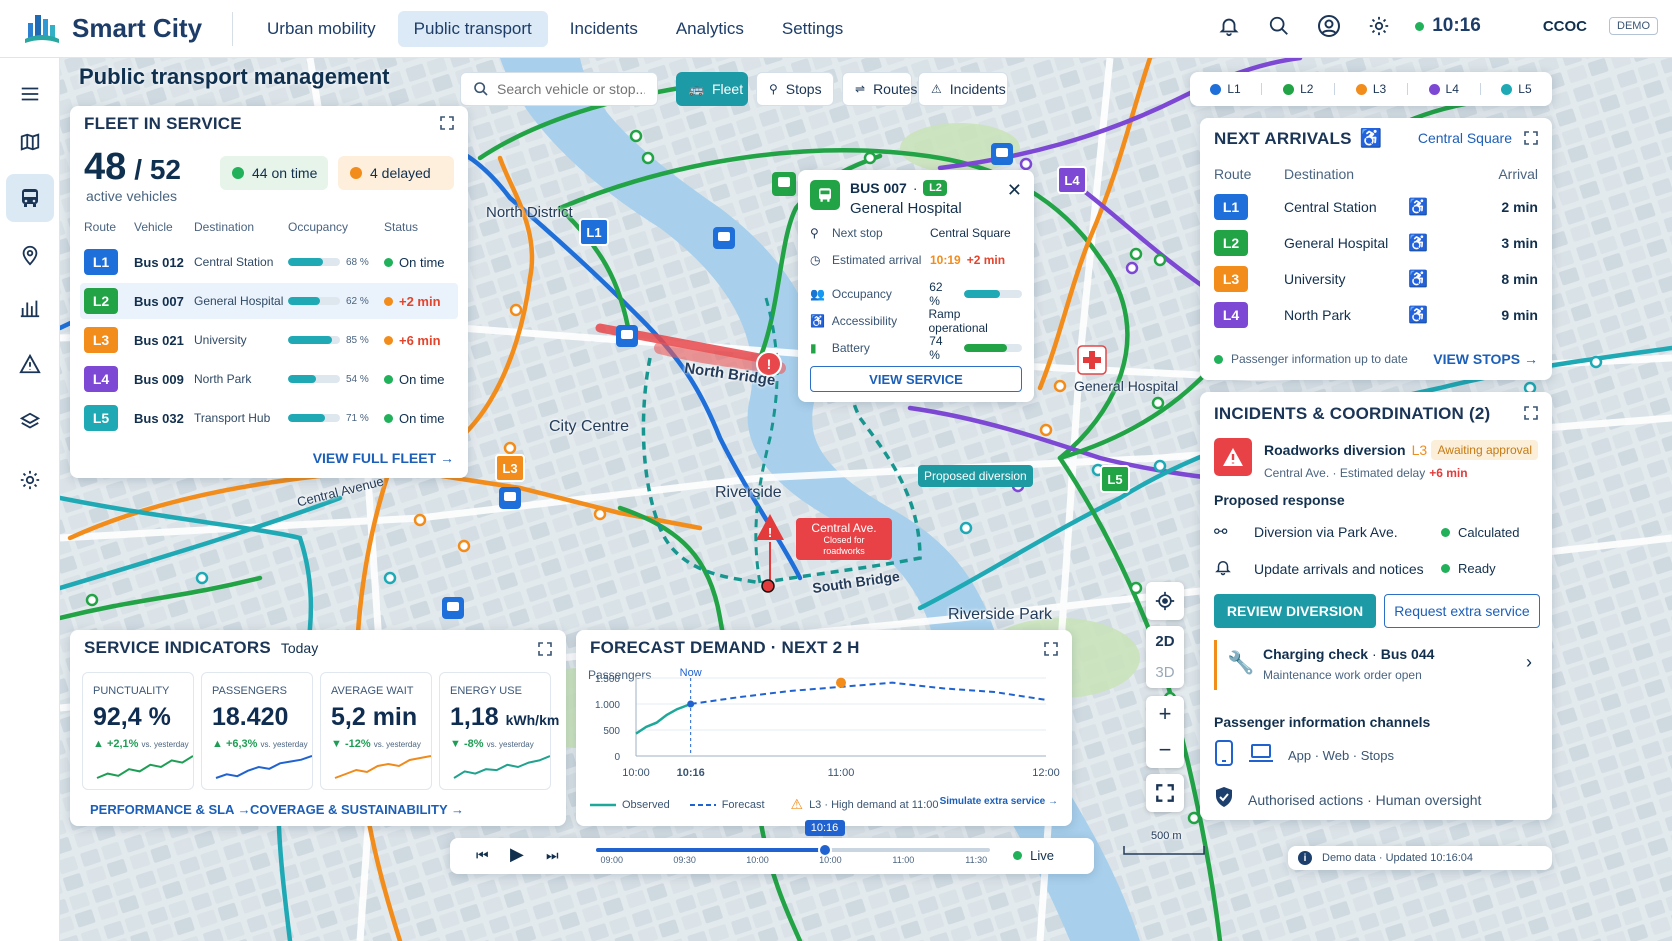 The height and width of the screenshot is (941, 1672). Describe the element at coordinates (1329, 26) in the screenshot. I see `user-icon` at that location.